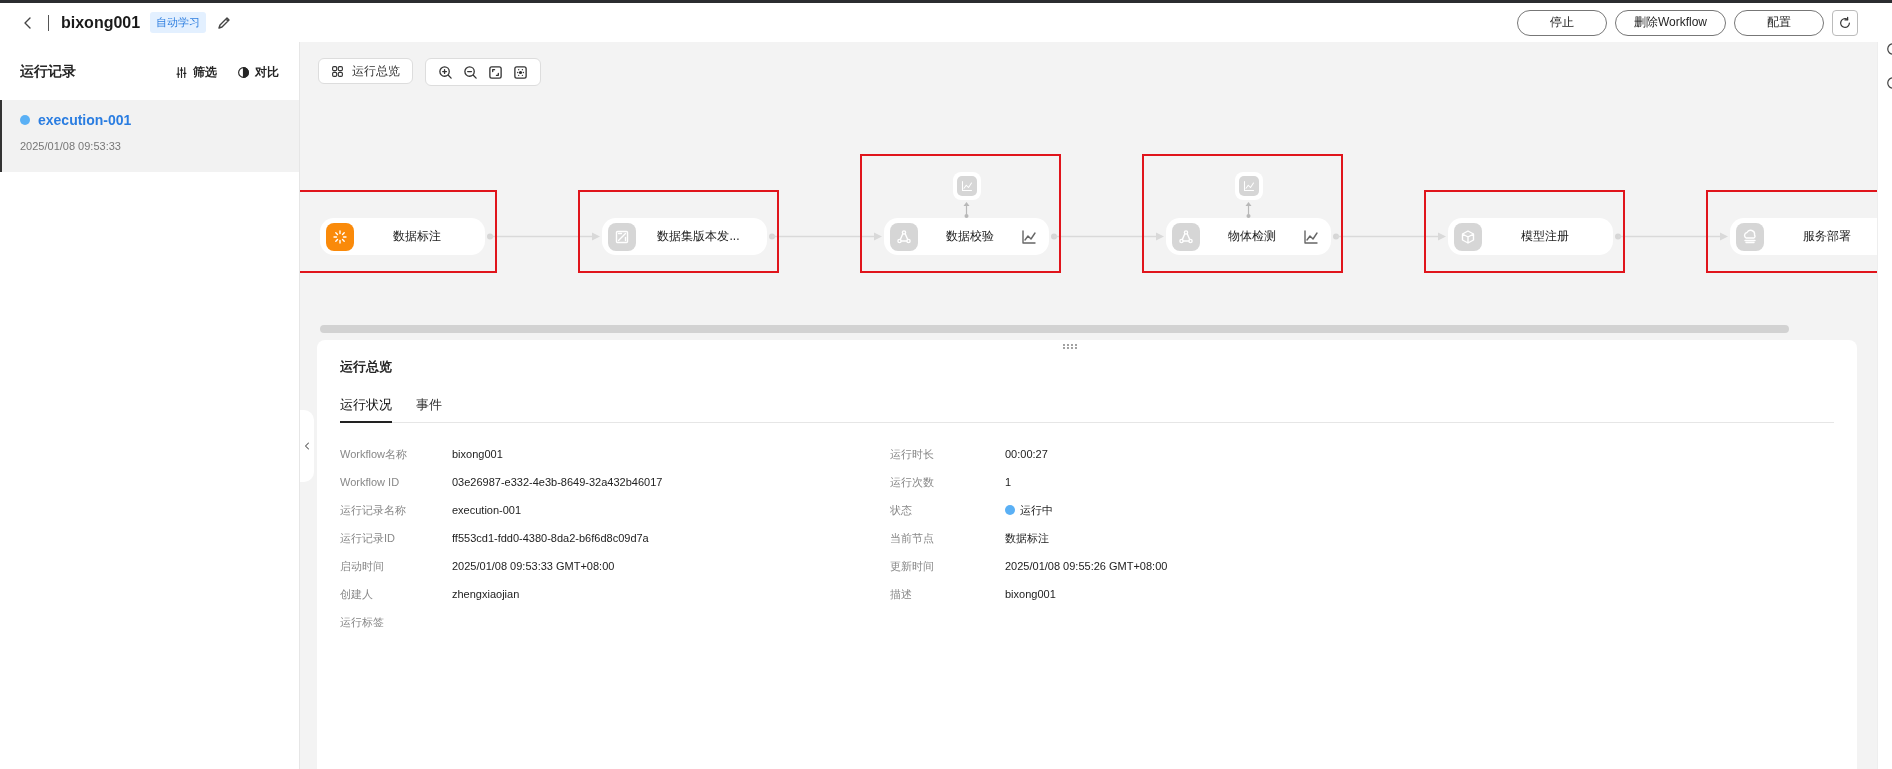 The image size is (1892, 769). Describe the element at coordinates (362, 622) in the screenshot. I see `field-label: 运行标签` at that location.